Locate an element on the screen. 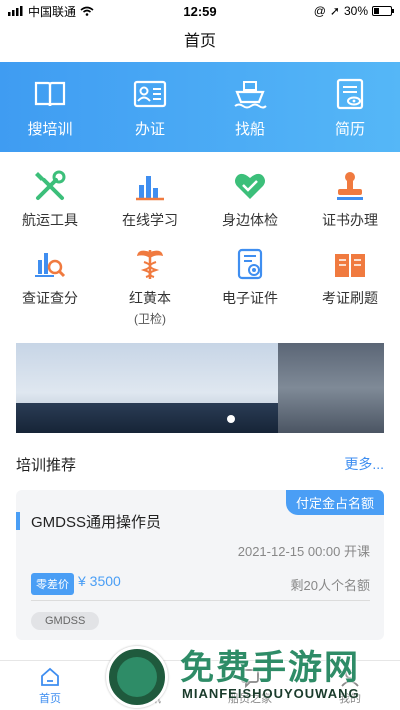  grid-item-exam-practice: 考证刷题 is located at coordinates (350, 286).